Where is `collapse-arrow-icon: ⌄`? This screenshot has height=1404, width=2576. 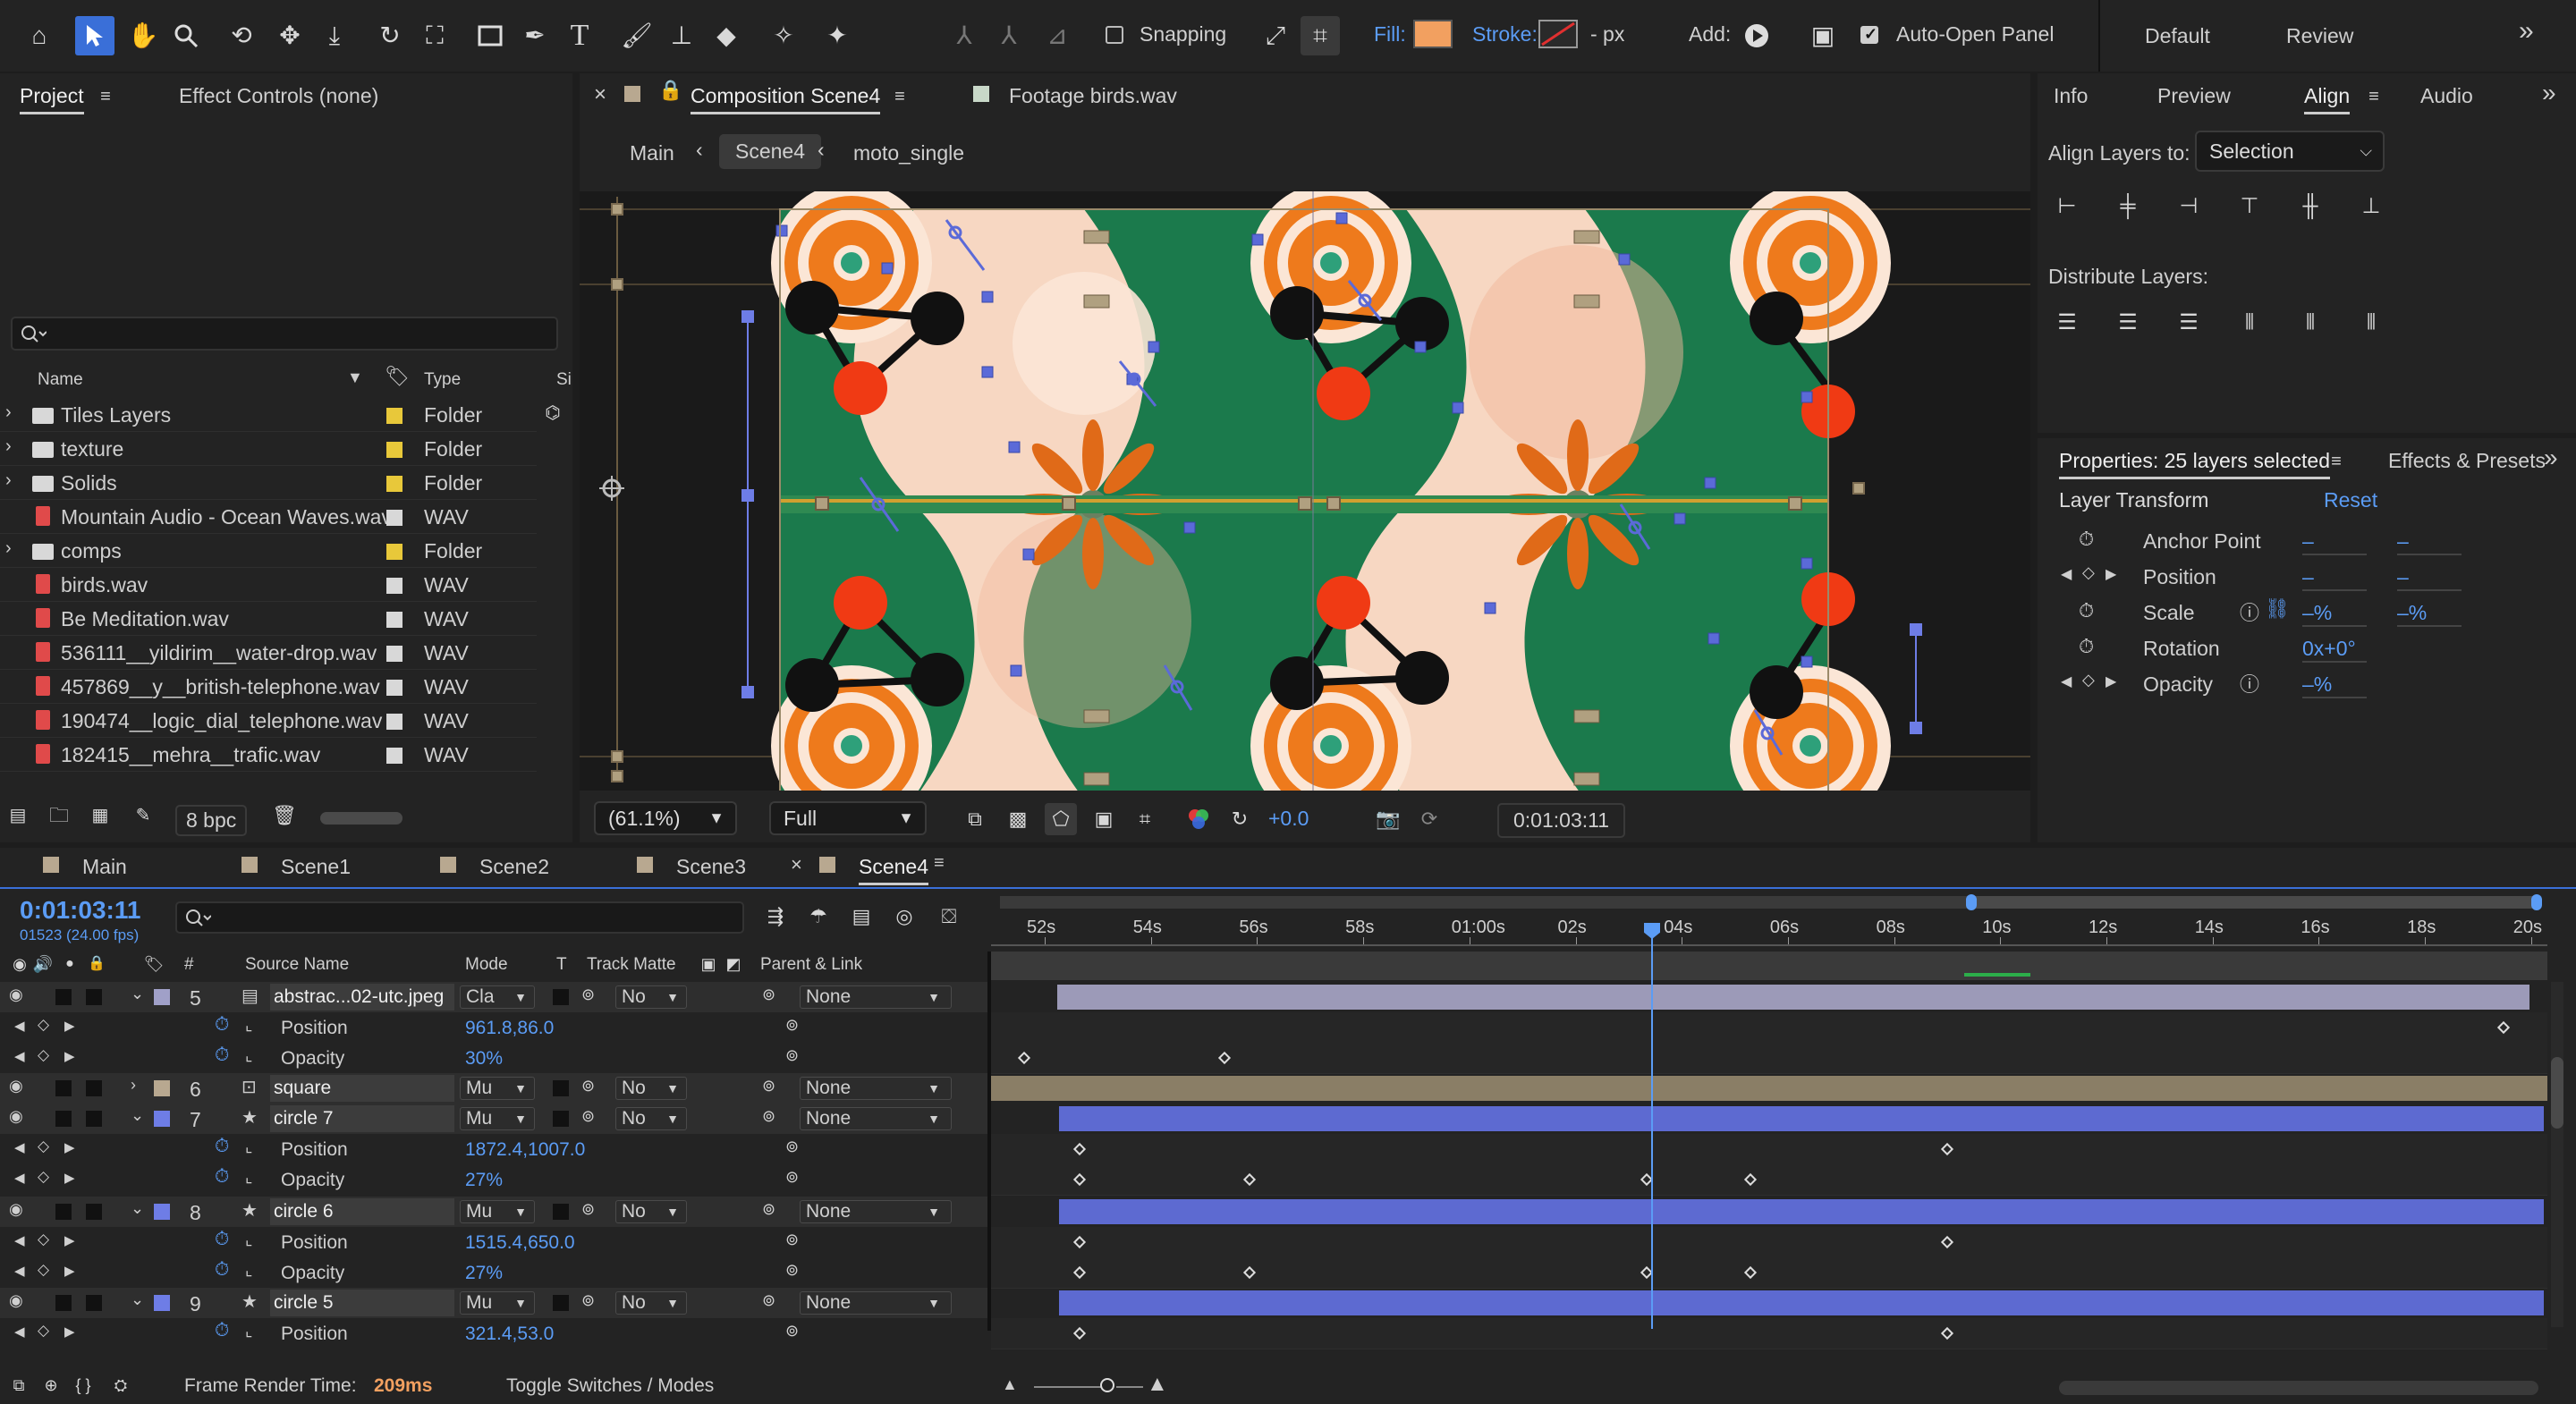 collapse-arrow-icon: ⌄ is located at coordinates (137, 994).